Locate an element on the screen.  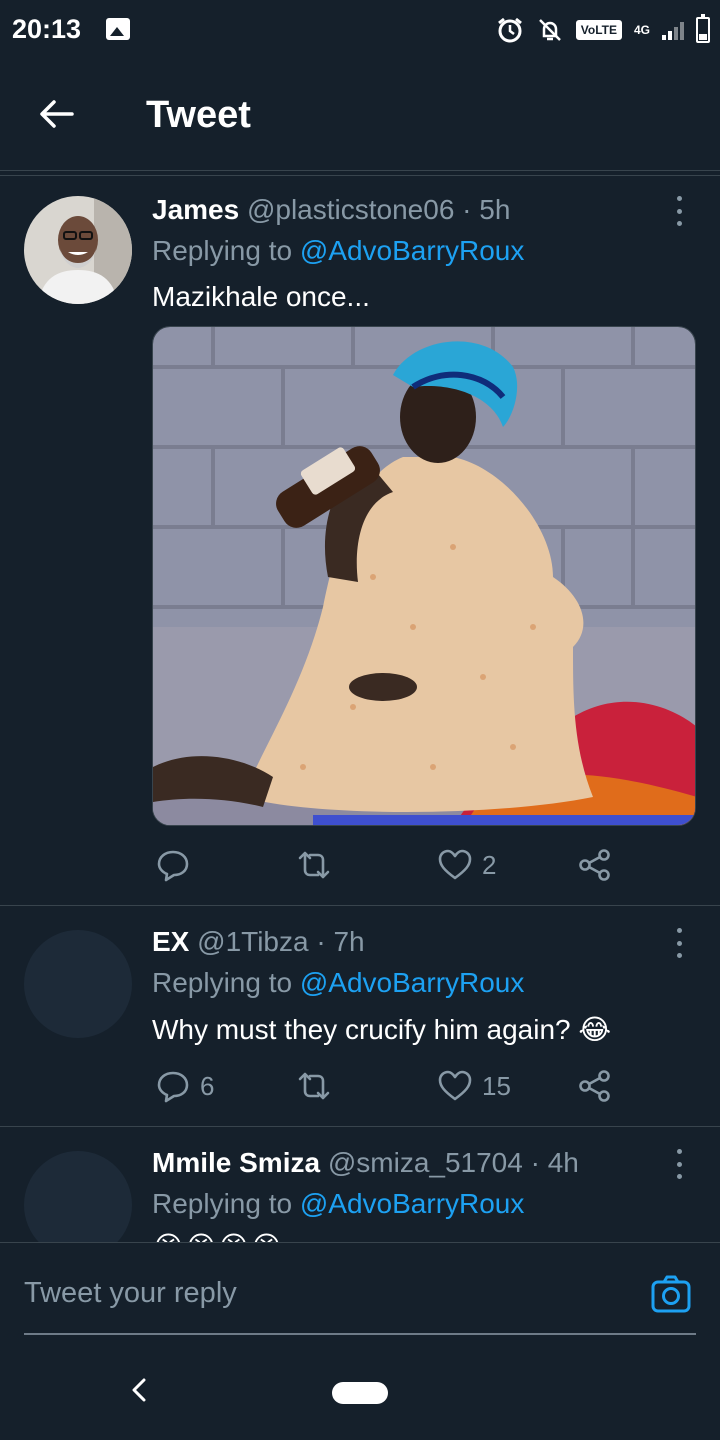
tweet-author: James @plasticstone06 · 5h is located at coordinates (331, 210).